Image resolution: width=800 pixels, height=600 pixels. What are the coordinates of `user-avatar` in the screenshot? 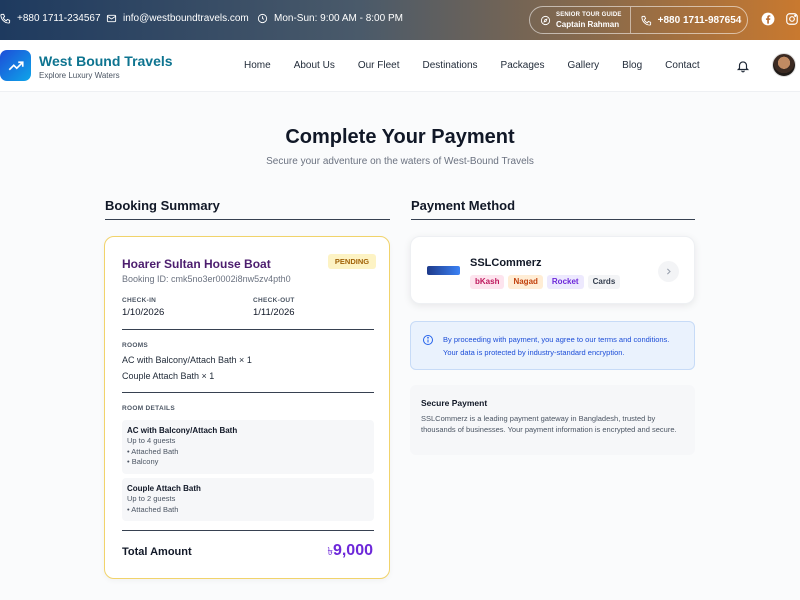 It's located at (784, 65).